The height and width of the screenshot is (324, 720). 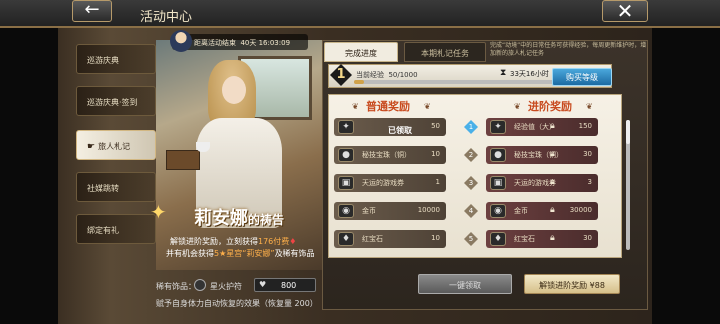 What do you see at coordinates (580, 210) in the screenshot?
I see `reward-qty: 30000` at bounding box center [580, 210].